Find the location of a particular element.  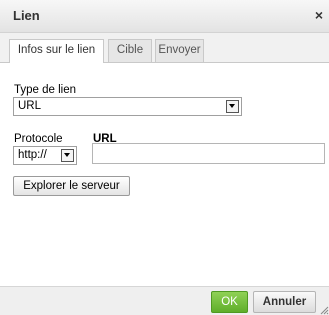

dialog-title: Lien is located at coordinates (26, 15).